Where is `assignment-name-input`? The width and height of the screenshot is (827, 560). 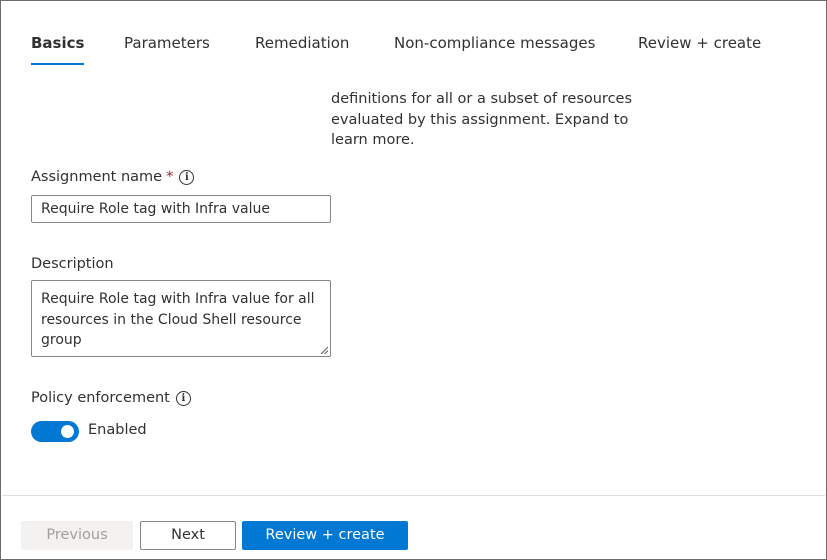
assignment-name-input is located at coordinates (181, 209).